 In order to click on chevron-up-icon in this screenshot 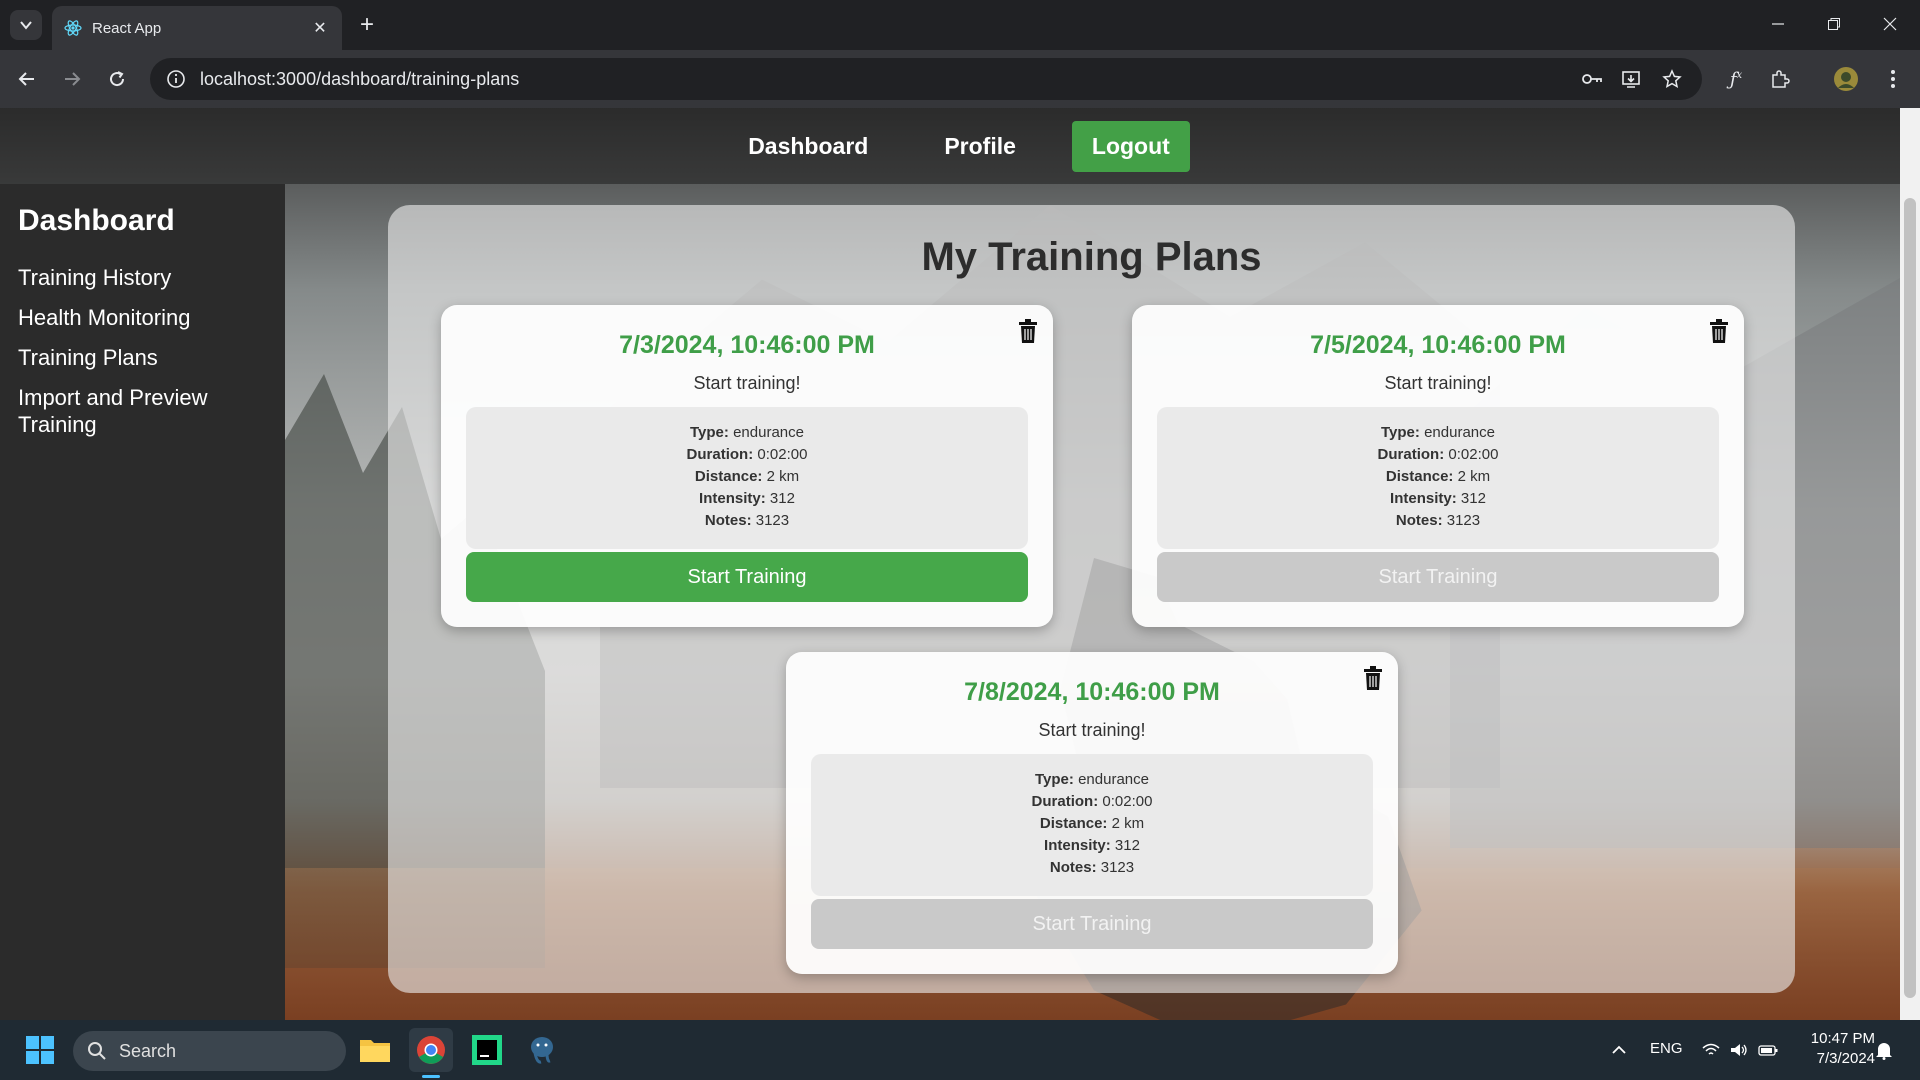, I will do `click(1619, 1049)`.